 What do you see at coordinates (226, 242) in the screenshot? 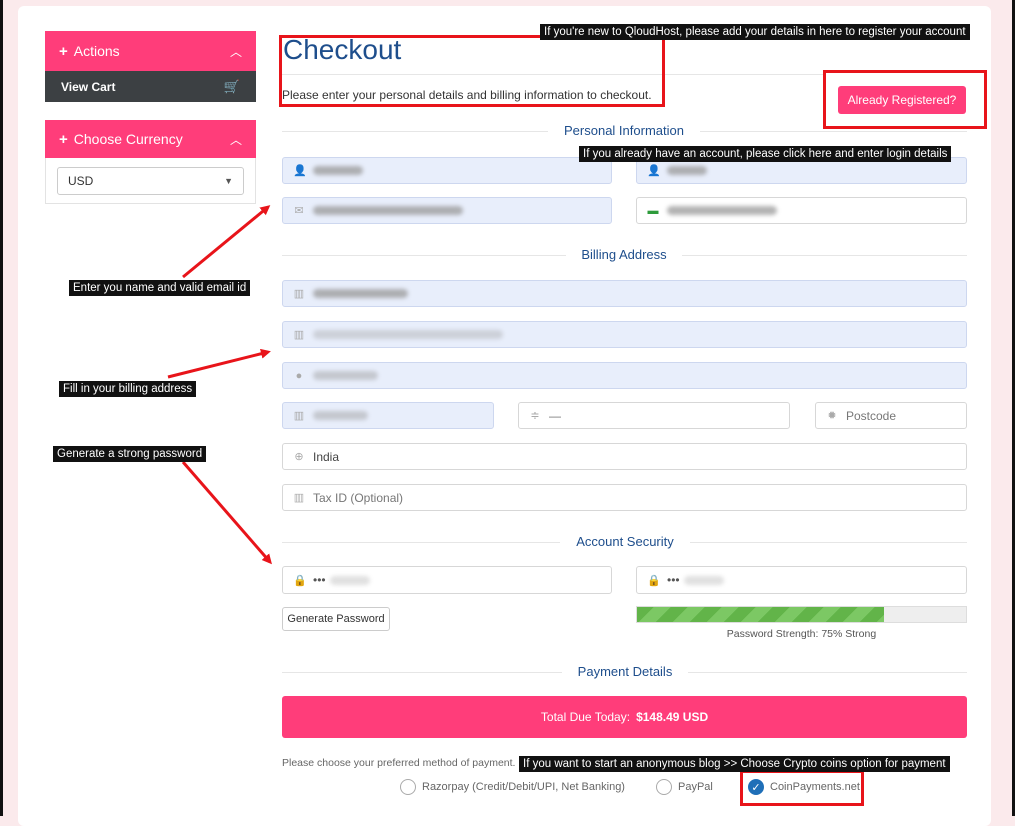
I see `arrow-name-email` at bounding box center [226, 242].